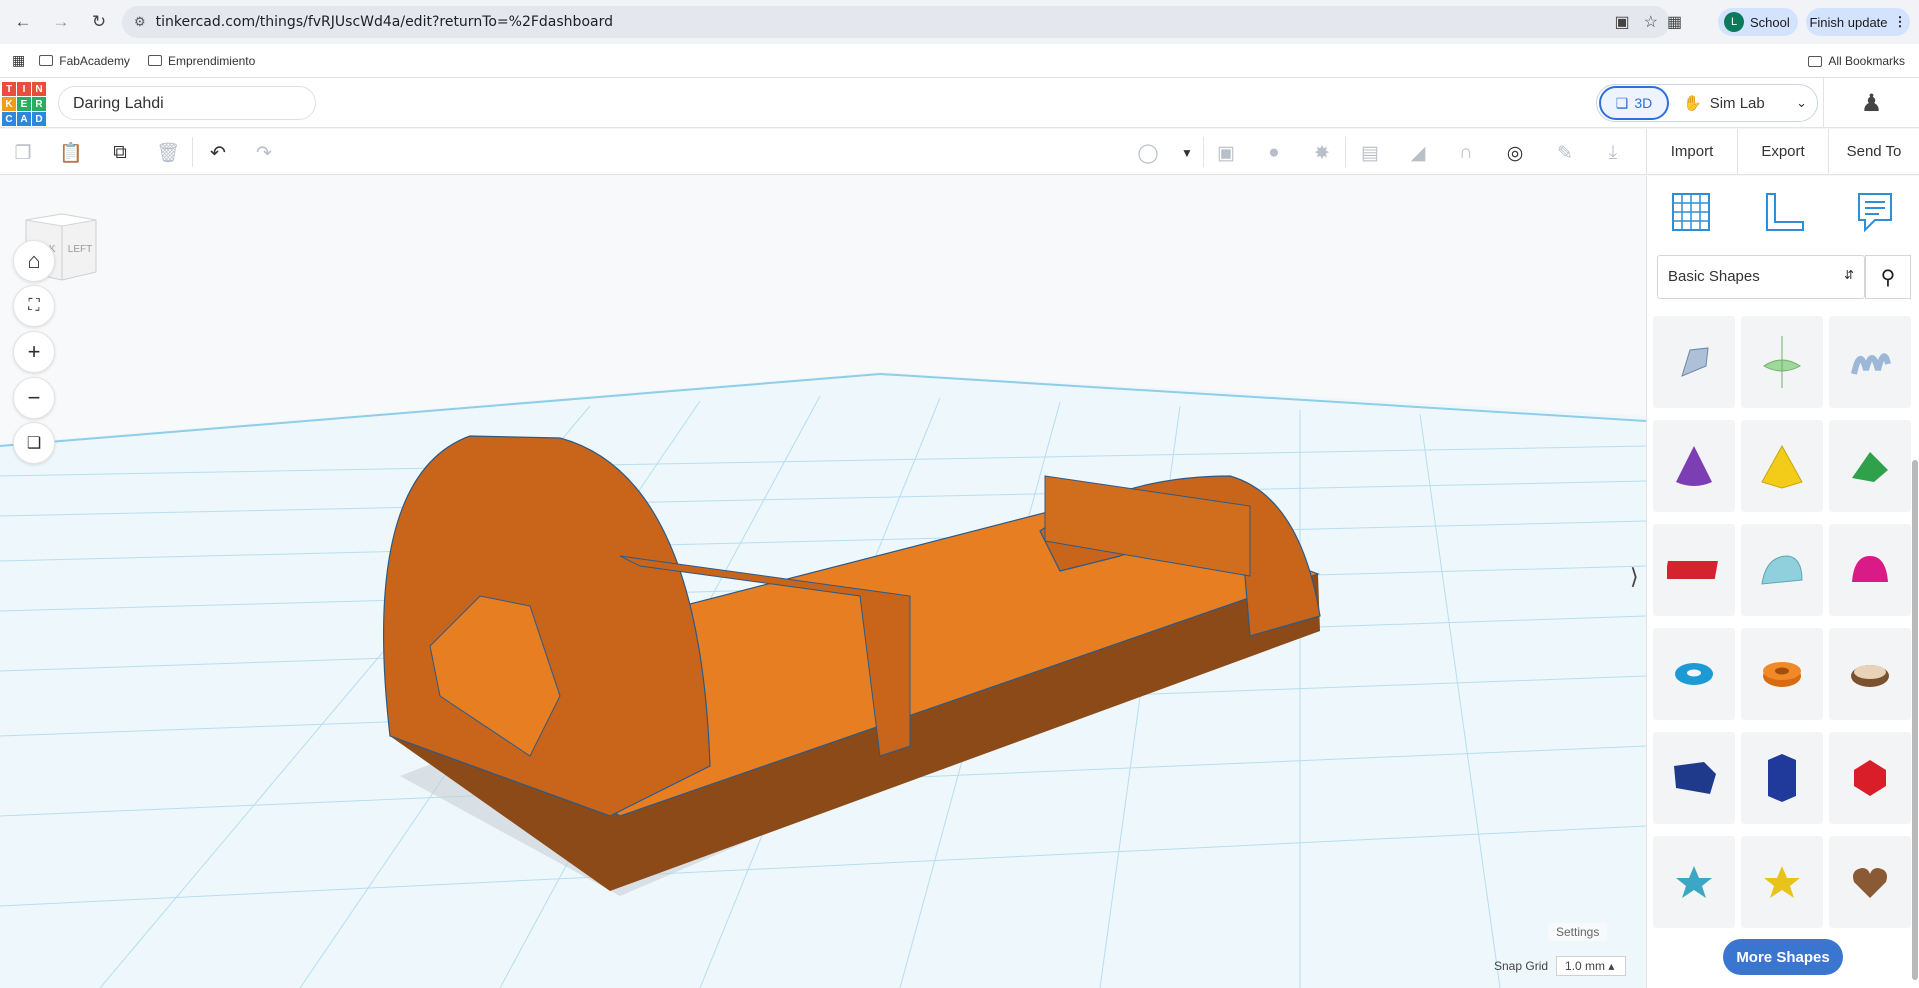 This screenshot has height=988, width=1919. I want to click on logo-letter: I, so click(24, 89).